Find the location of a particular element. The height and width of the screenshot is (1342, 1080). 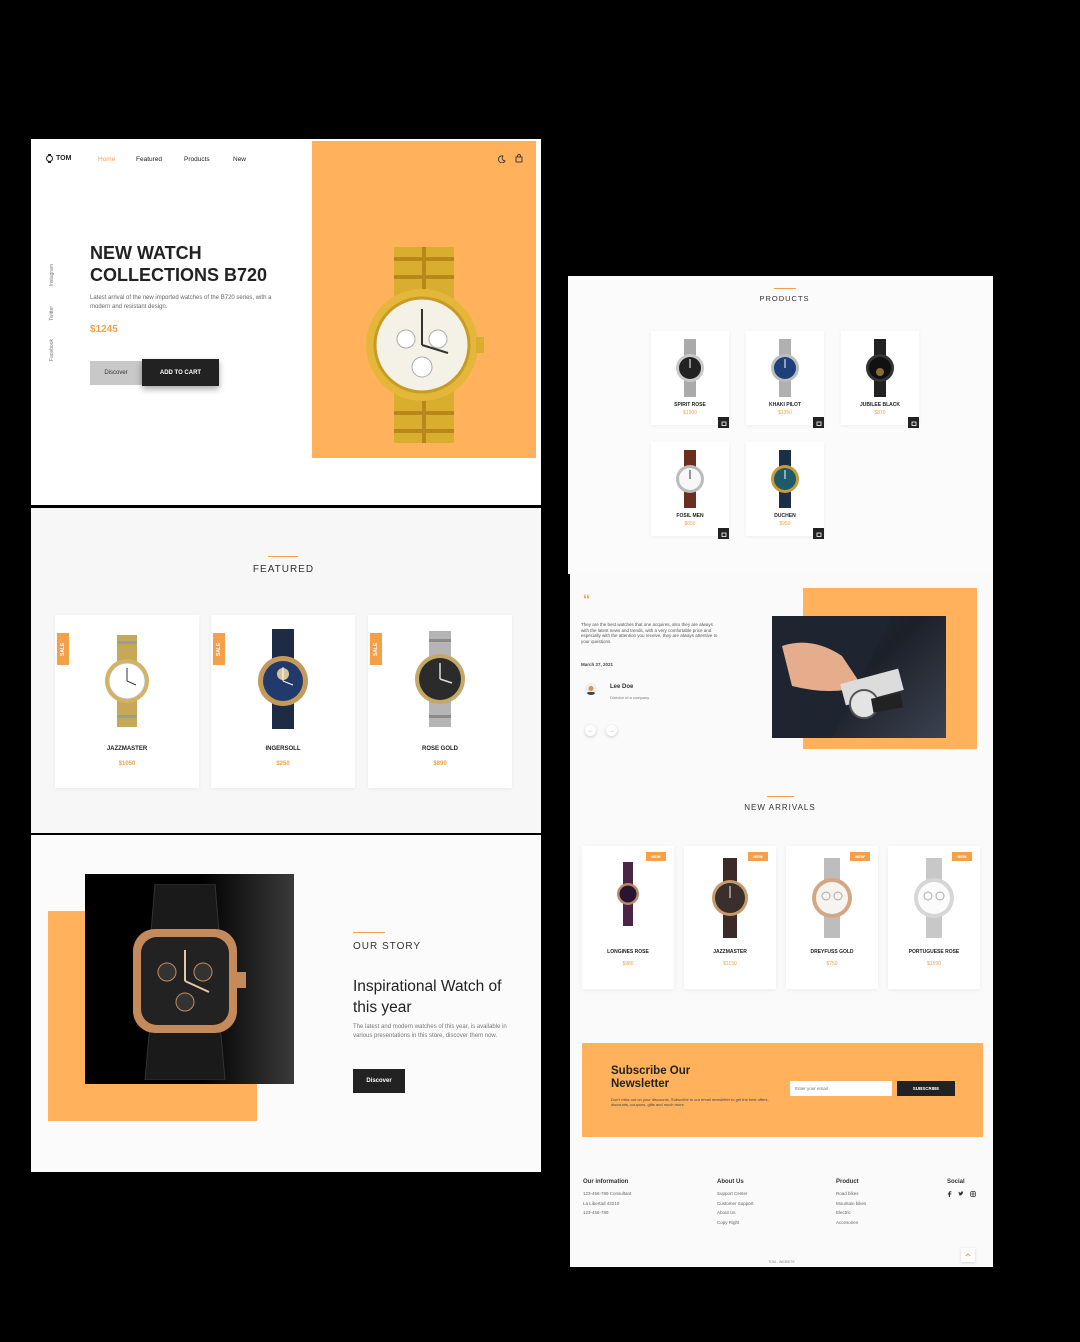

testimonial-date: March 27, 2021 is located at coordinates (597, 664).